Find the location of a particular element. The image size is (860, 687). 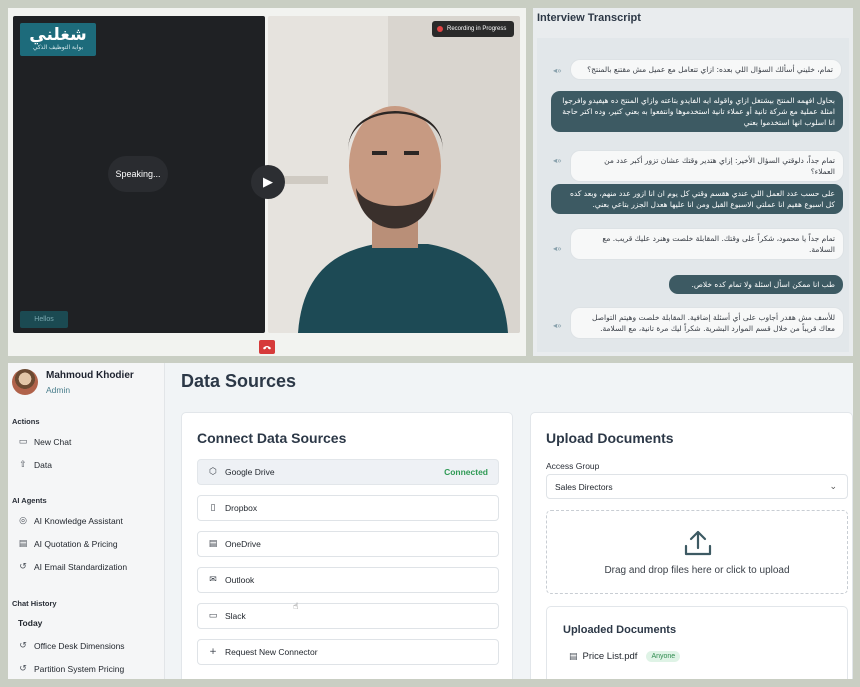

section-label-chat-history: Chat History is located at coordinates (34, 603).